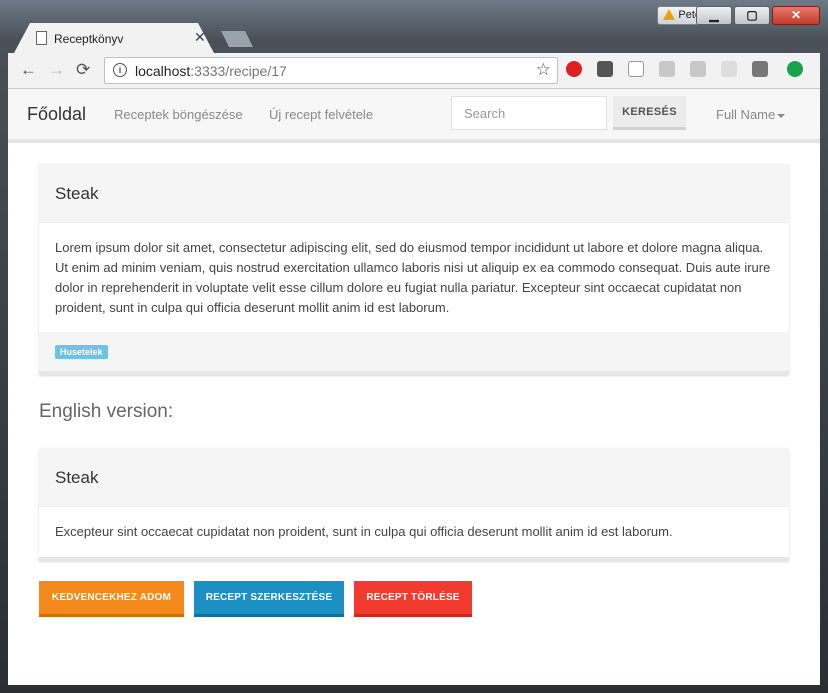 The image size is (828, 693). Describe the element at coordinates (83, 70) in the screenshot. I see `reload-icon: ⟳` at that location.